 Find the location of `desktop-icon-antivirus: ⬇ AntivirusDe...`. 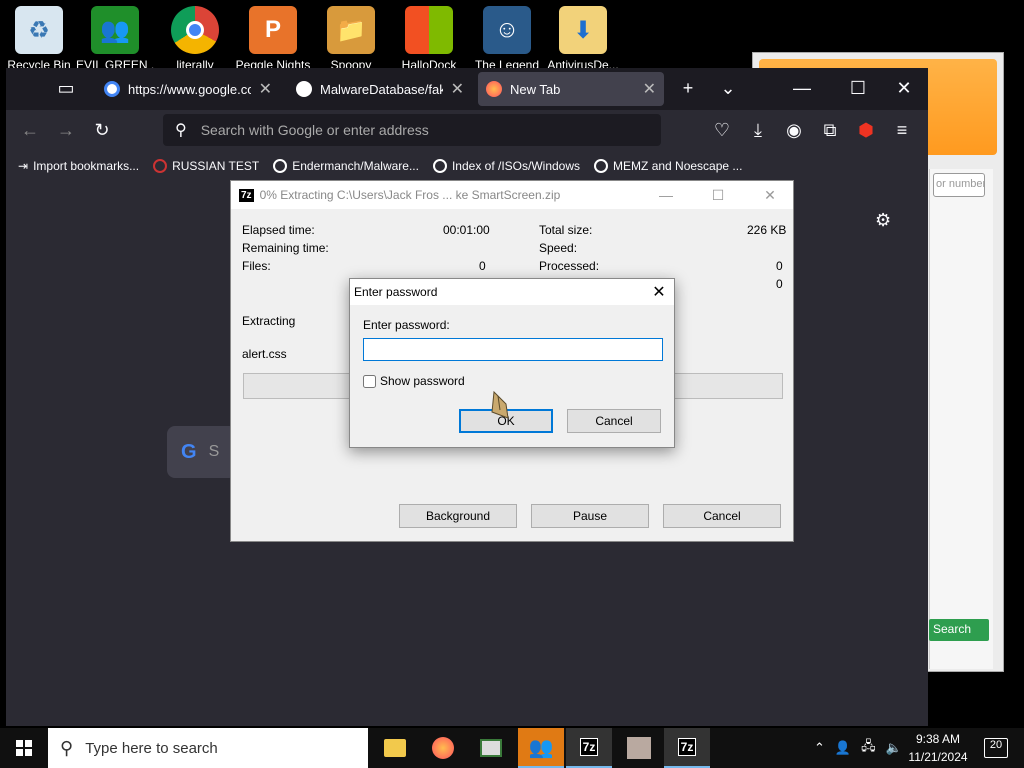

desktop-icon-antivirus: ⬇ AntivirusDe... is located at coordinates (583, 39).